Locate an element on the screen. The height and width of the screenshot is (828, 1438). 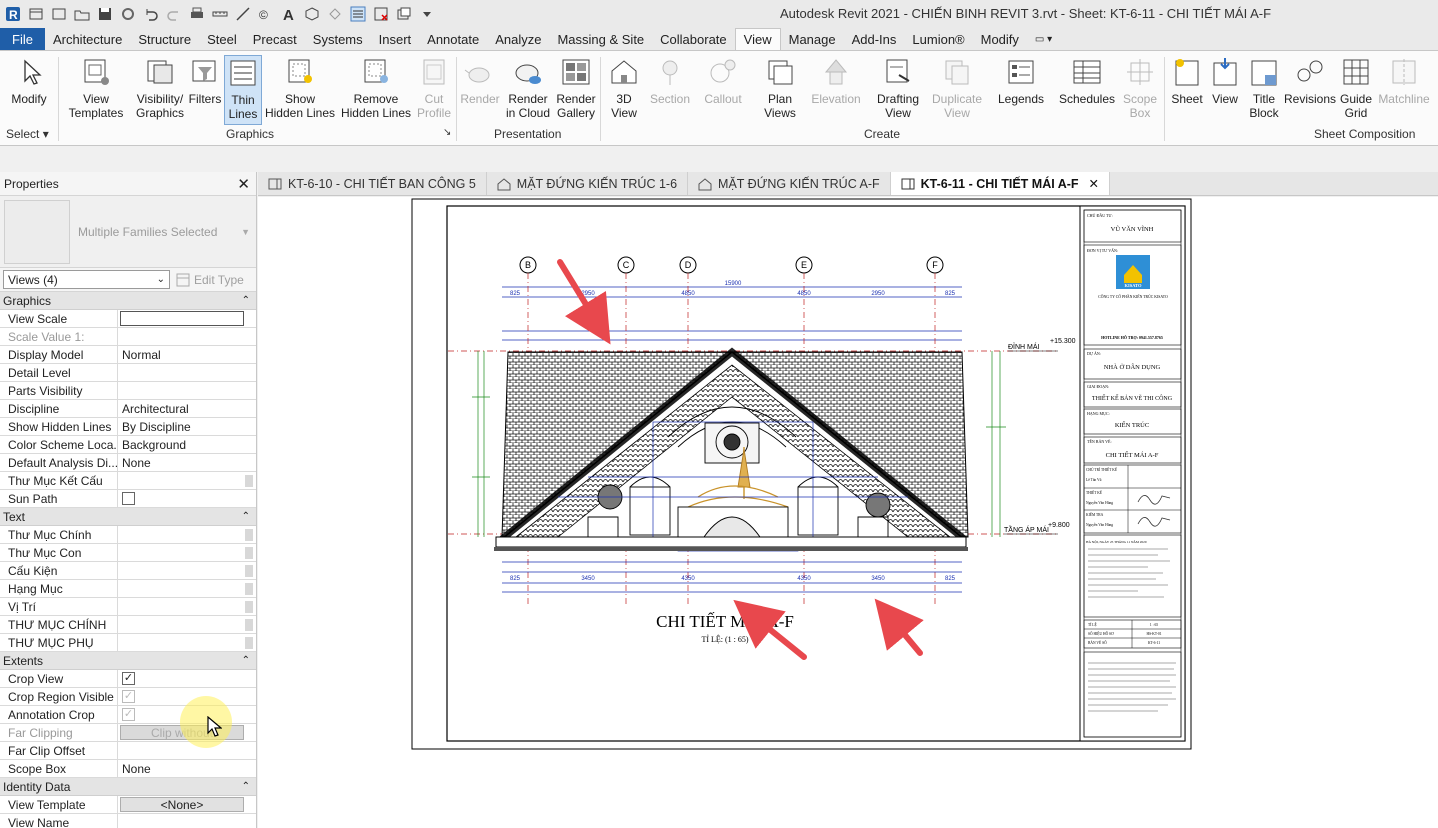
sheet-button: Sheet is located at coordinates (1187, 80).